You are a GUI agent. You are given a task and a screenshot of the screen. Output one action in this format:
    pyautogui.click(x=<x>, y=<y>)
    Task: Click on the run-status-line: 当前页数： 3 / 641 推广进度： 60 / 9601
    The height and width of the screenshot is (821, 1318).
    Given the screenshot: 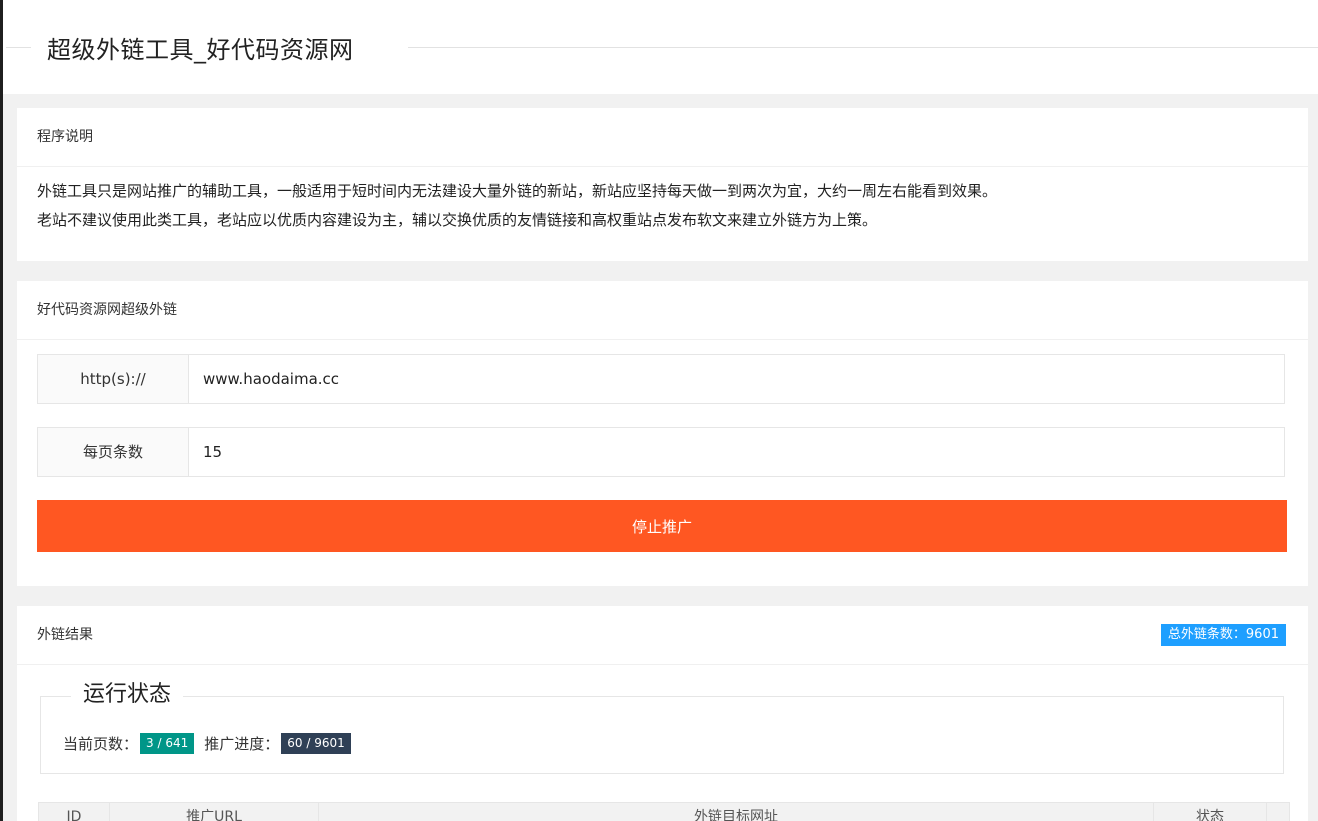 What is the action you would take?
    pyautogui.click(x=212, y=743)
    